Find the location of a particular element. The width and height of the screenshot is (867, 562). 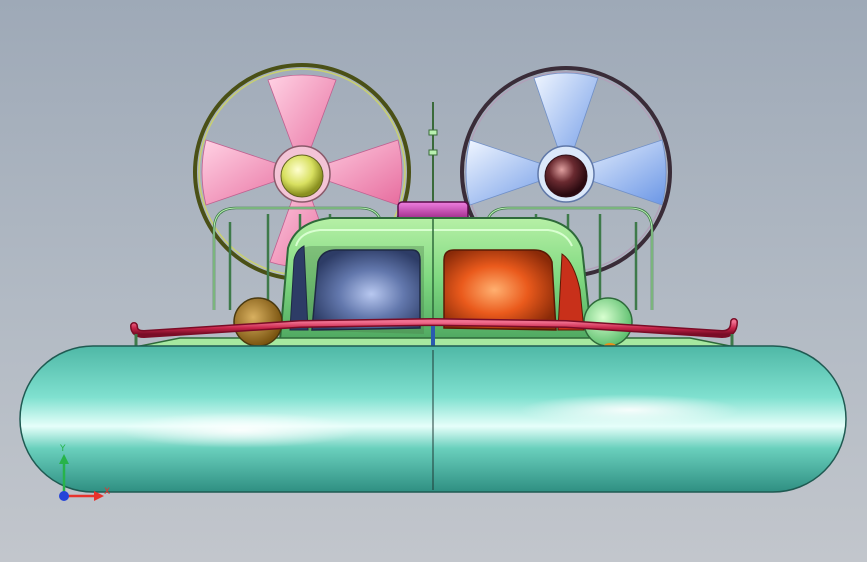

antenna is located at coordinates (433, 154).